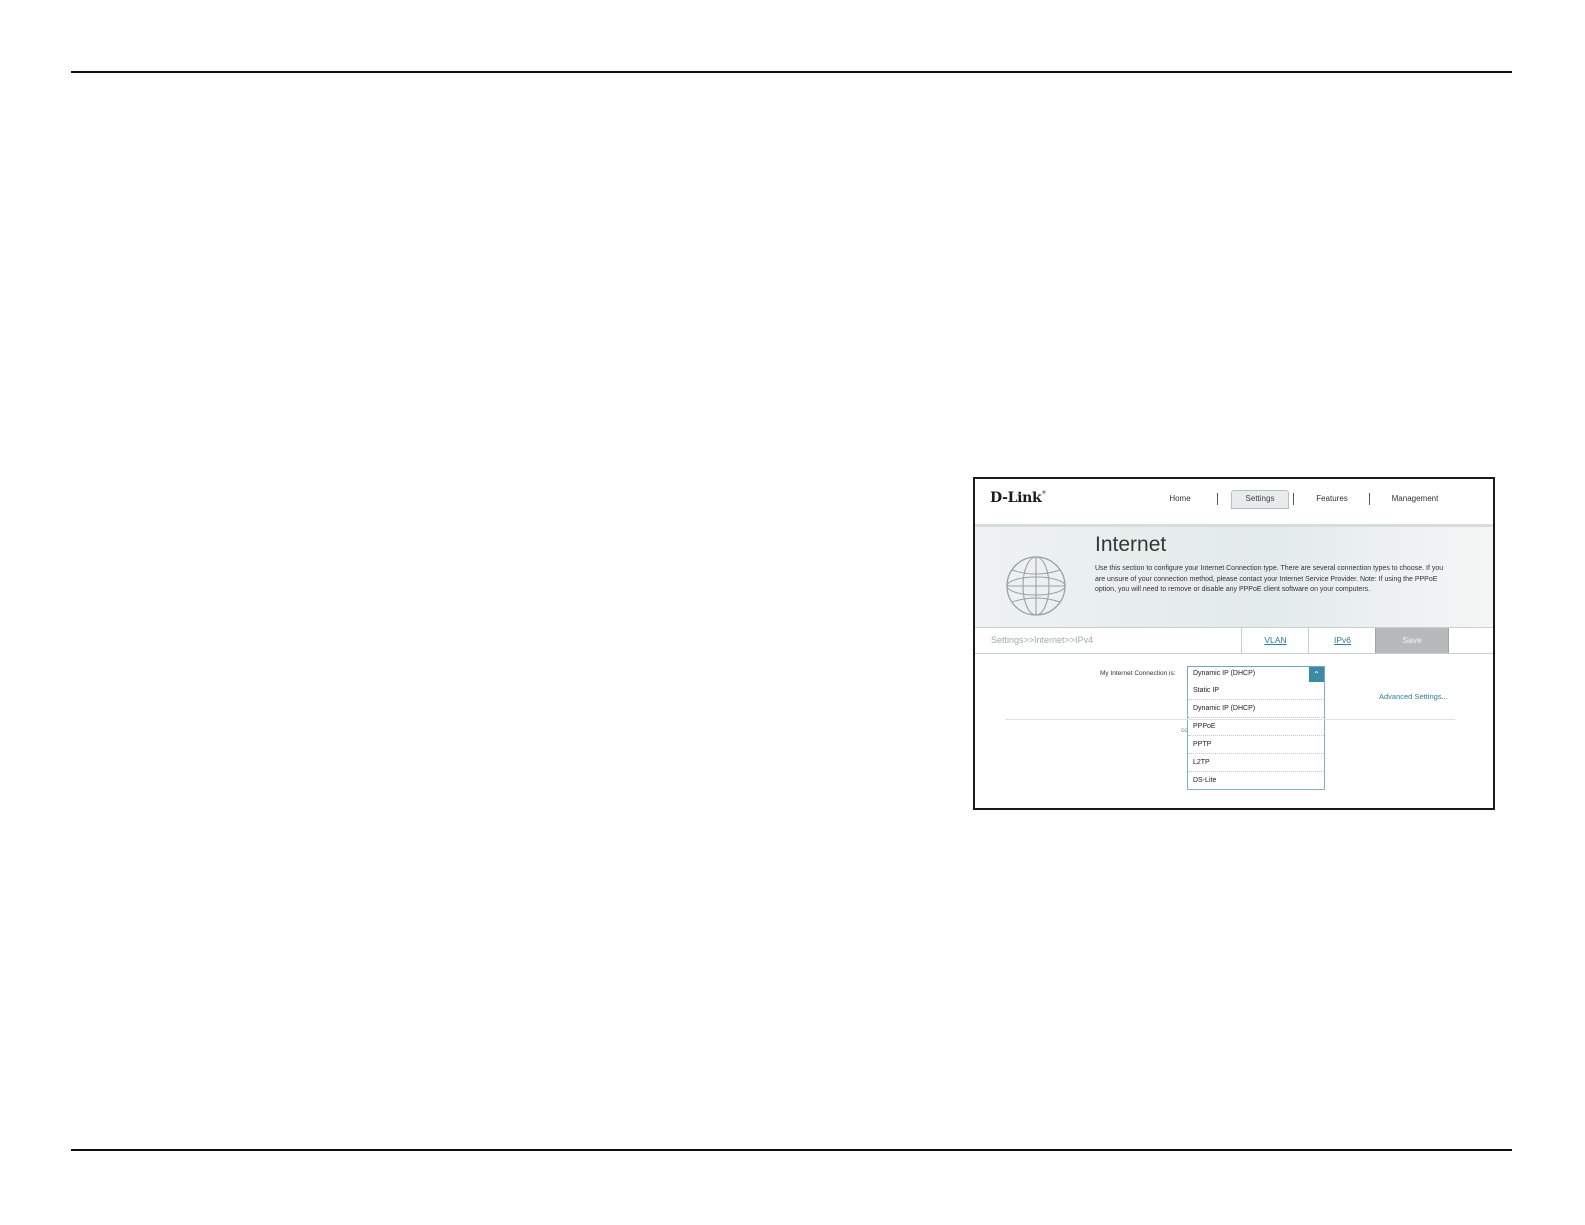 Image resolution: width=1585 pixels, height=1225 pixels. I want to click on nav-management: Management, so click(1415, 499).